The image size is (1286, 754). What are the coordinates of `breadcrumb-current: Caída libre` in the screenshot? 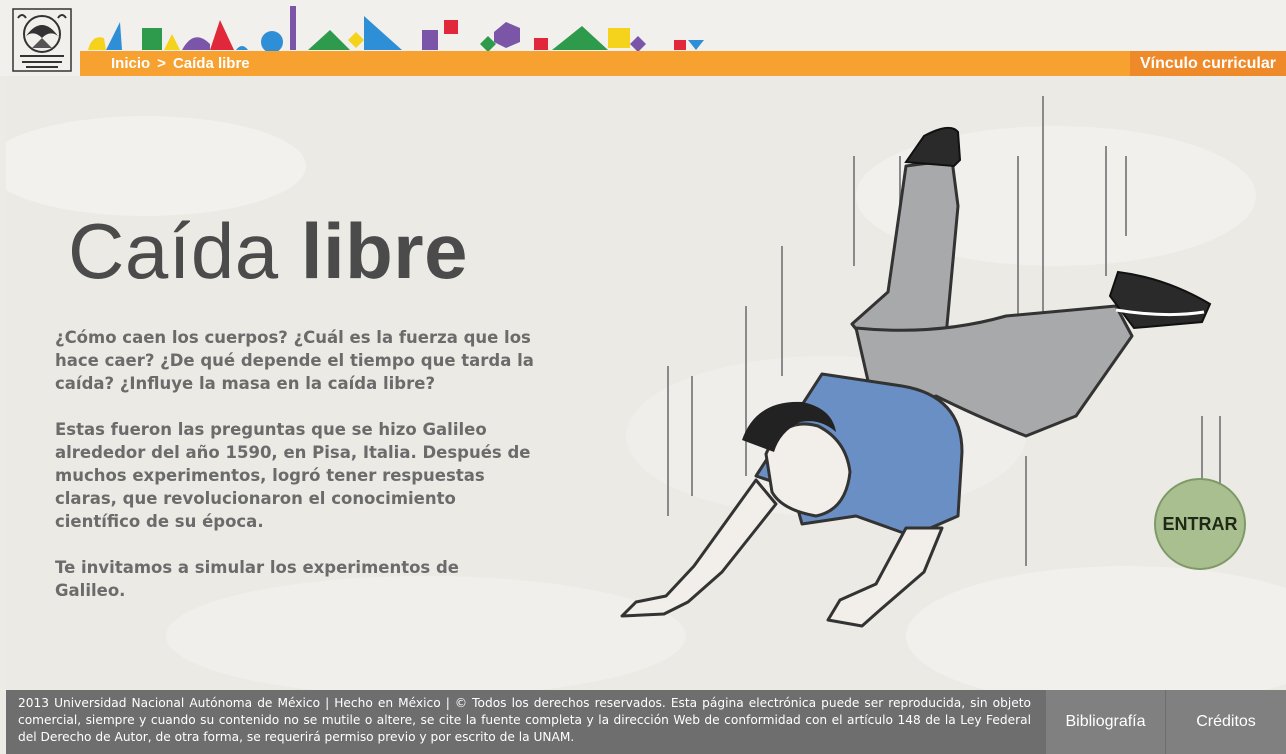 It's located at (211, 63).